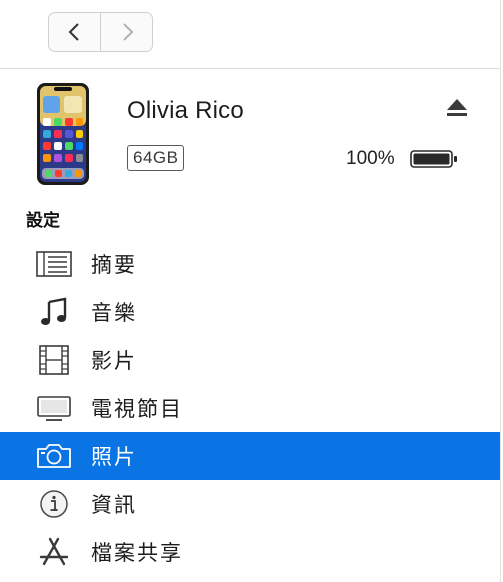 The image size is (503, 582). Describe the element at coordinates (185, 110) in the screenshot. I see `device-name: Olivia Rico` at that location.